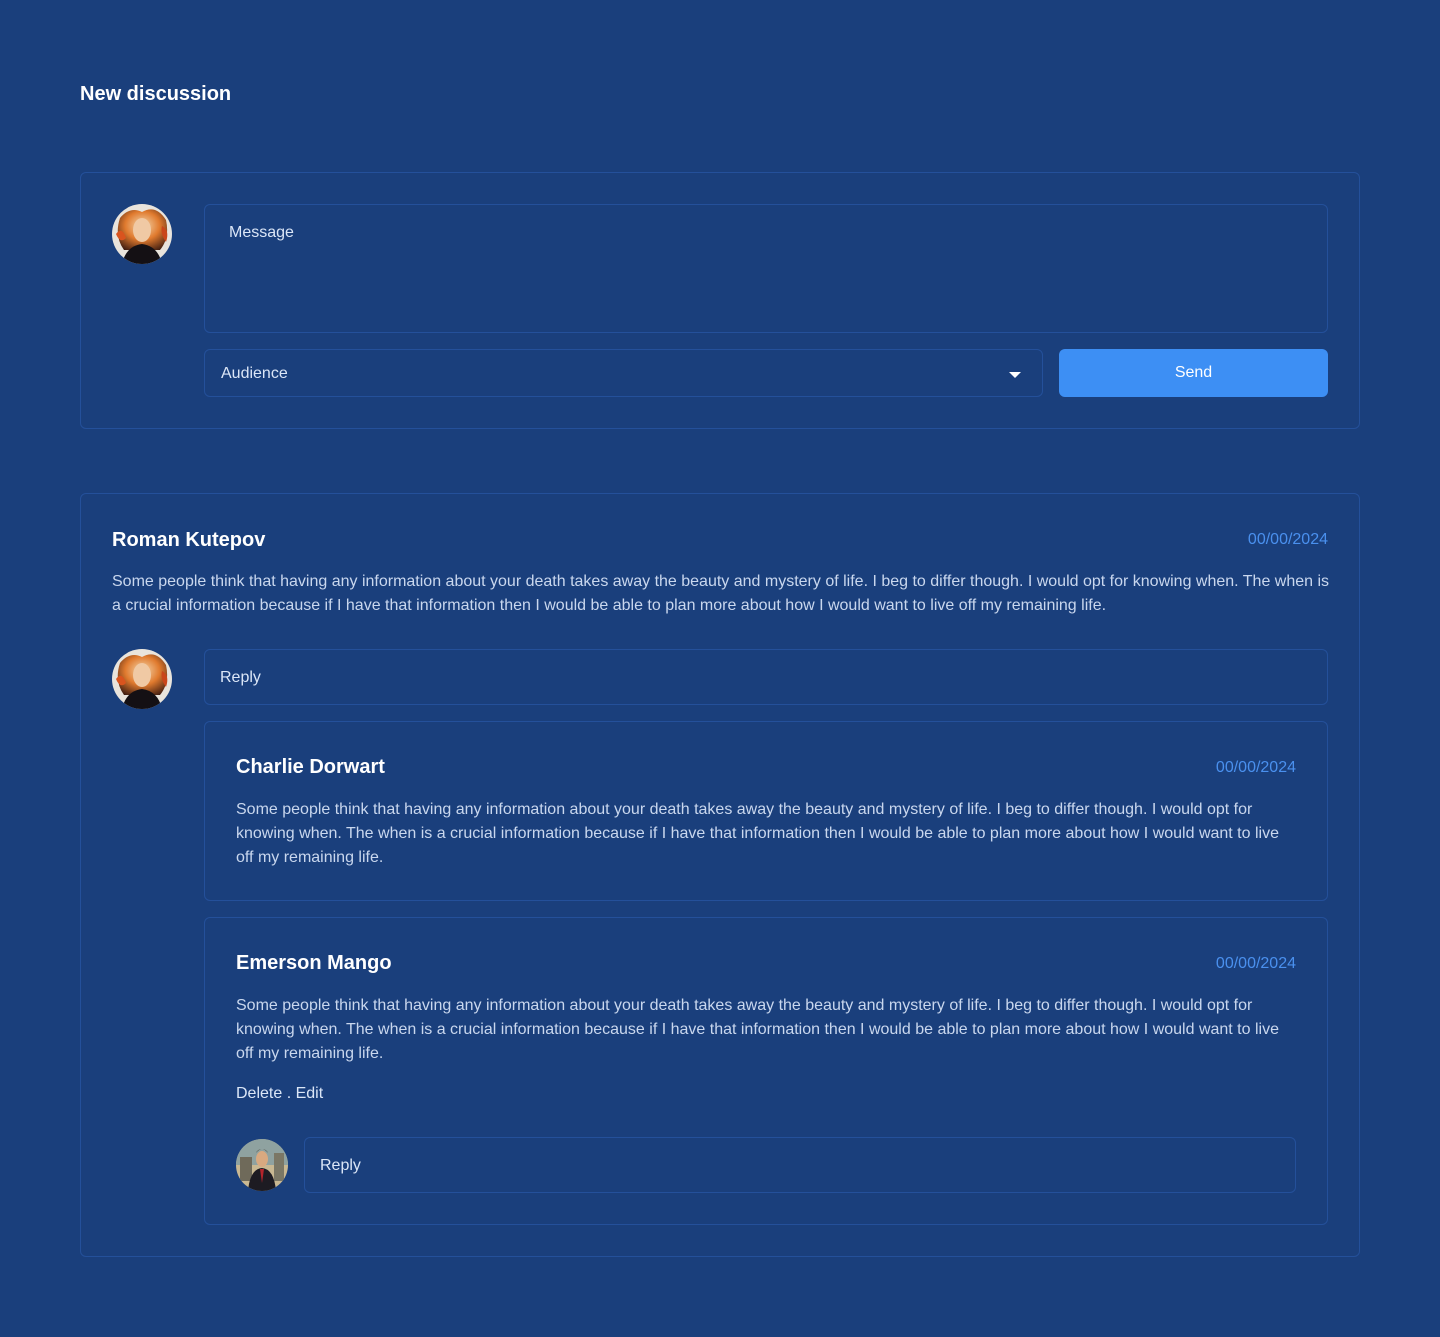 The image size is (1440, 1337). What do you see at coordinates (310, 1093) in the screenshot?
I see `edit-link: Edit` at bounding box center [310, 1093].